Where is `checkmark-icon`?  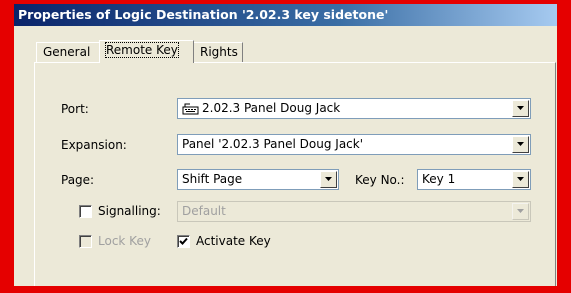
checkmark-icon is located at coordinates (183, 241).